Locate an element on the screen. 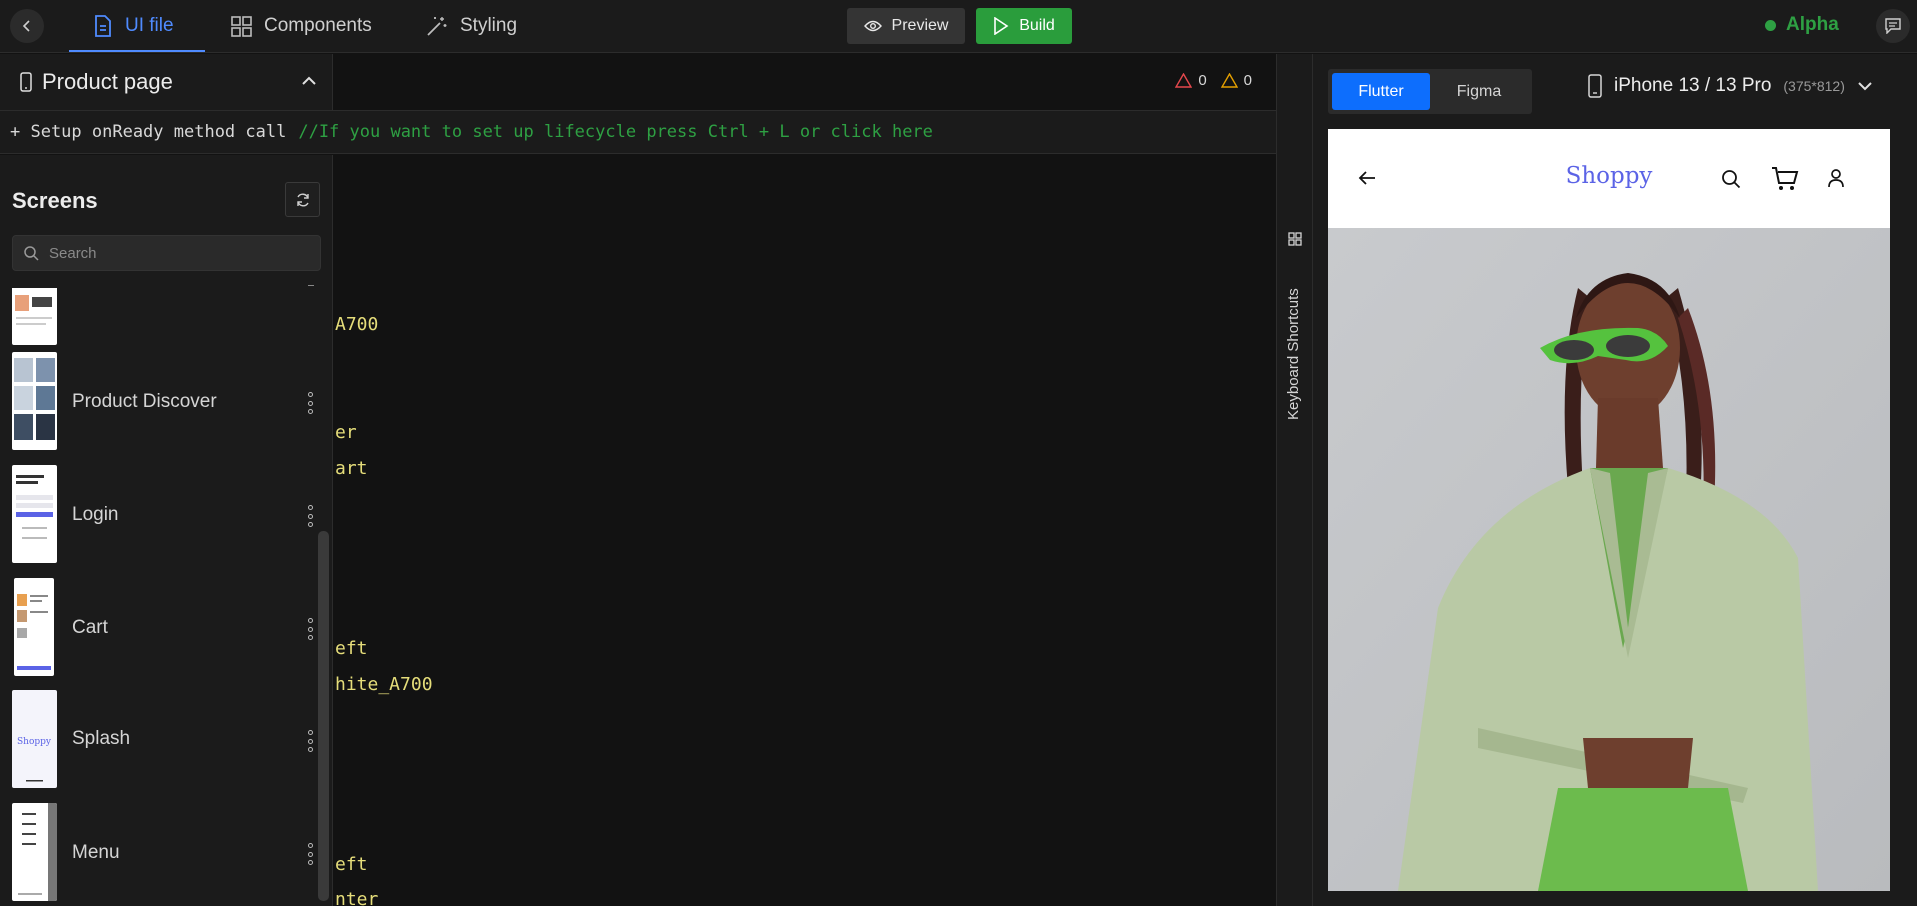  app-header: Shoppy is located at coordinates (1609, 178).